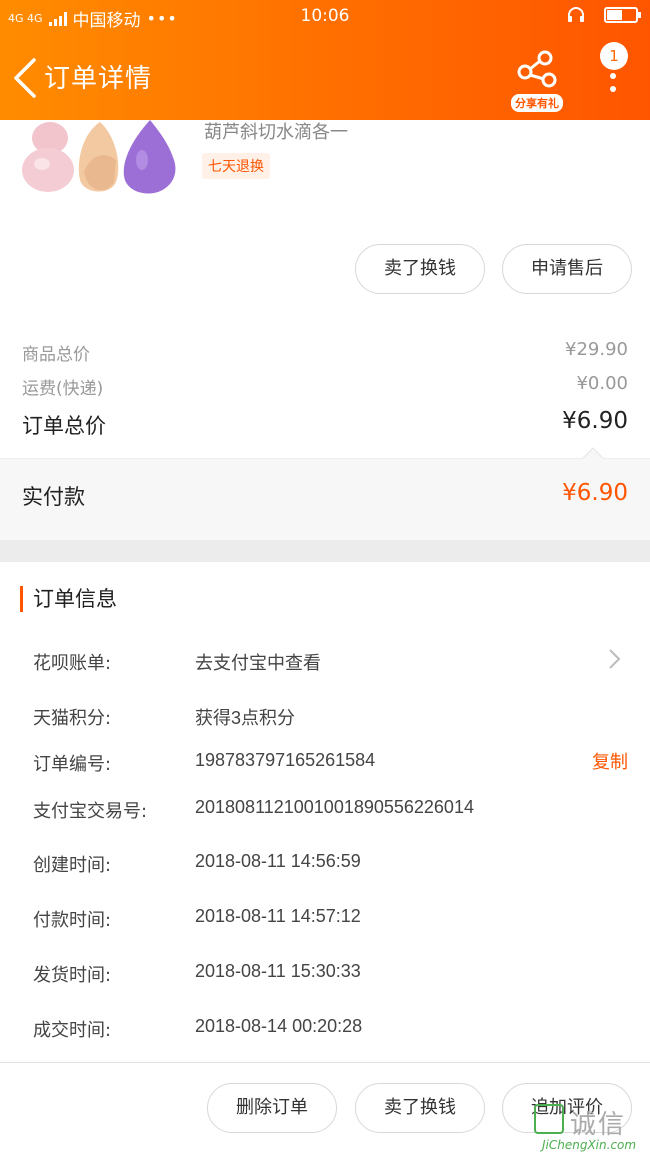  I want to click on payment-time-label: 付款时间:, so click(72, 920).